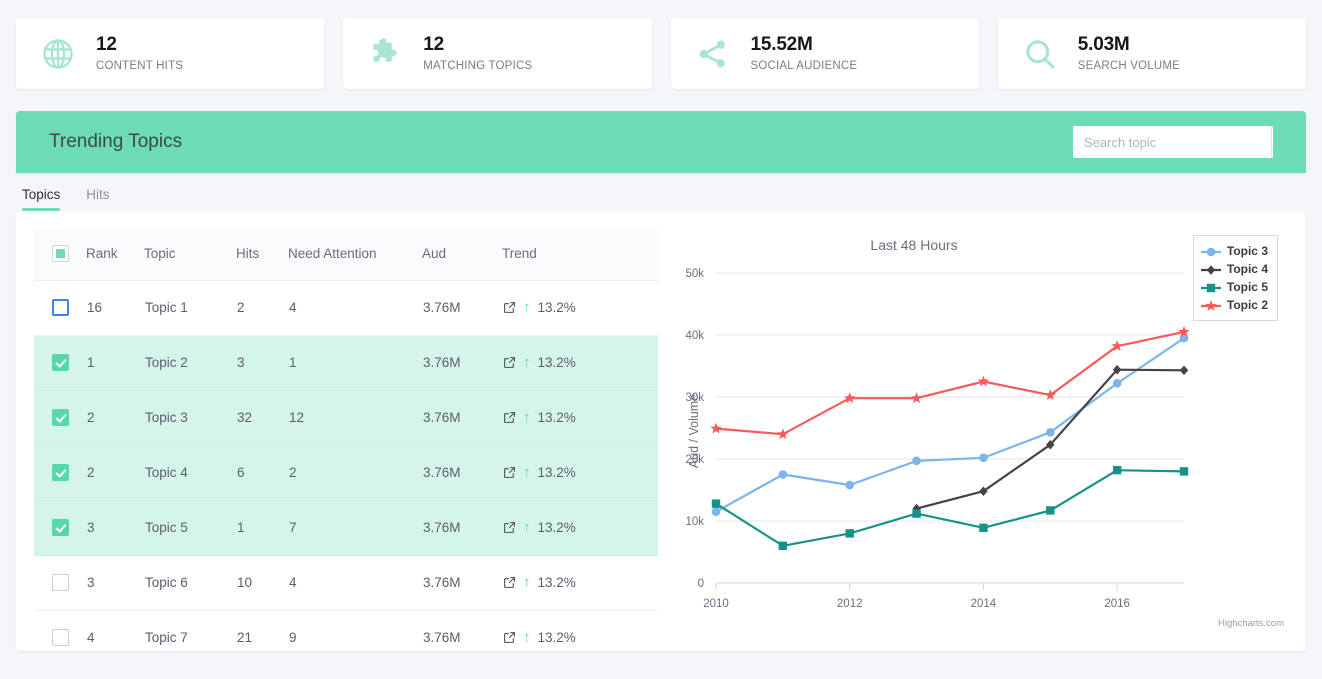 The image size is (1322, 679). What do you see at coordinates (1211, 269) in the screenshot?
I see `legend-marker-diamond-icon` at bounding box center [1211, 269].